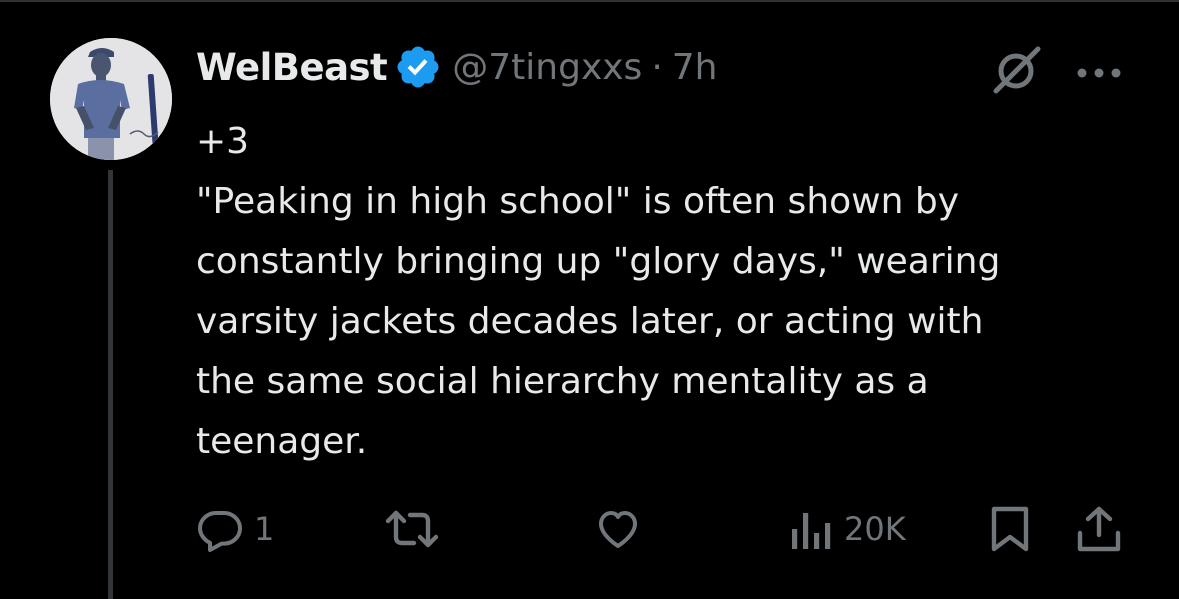 This screenshot has height=599, width=1179. What do you see at coordinates (220, 531) in the screenshot?
I see `reply-icon` at bounding box center [220, 531].